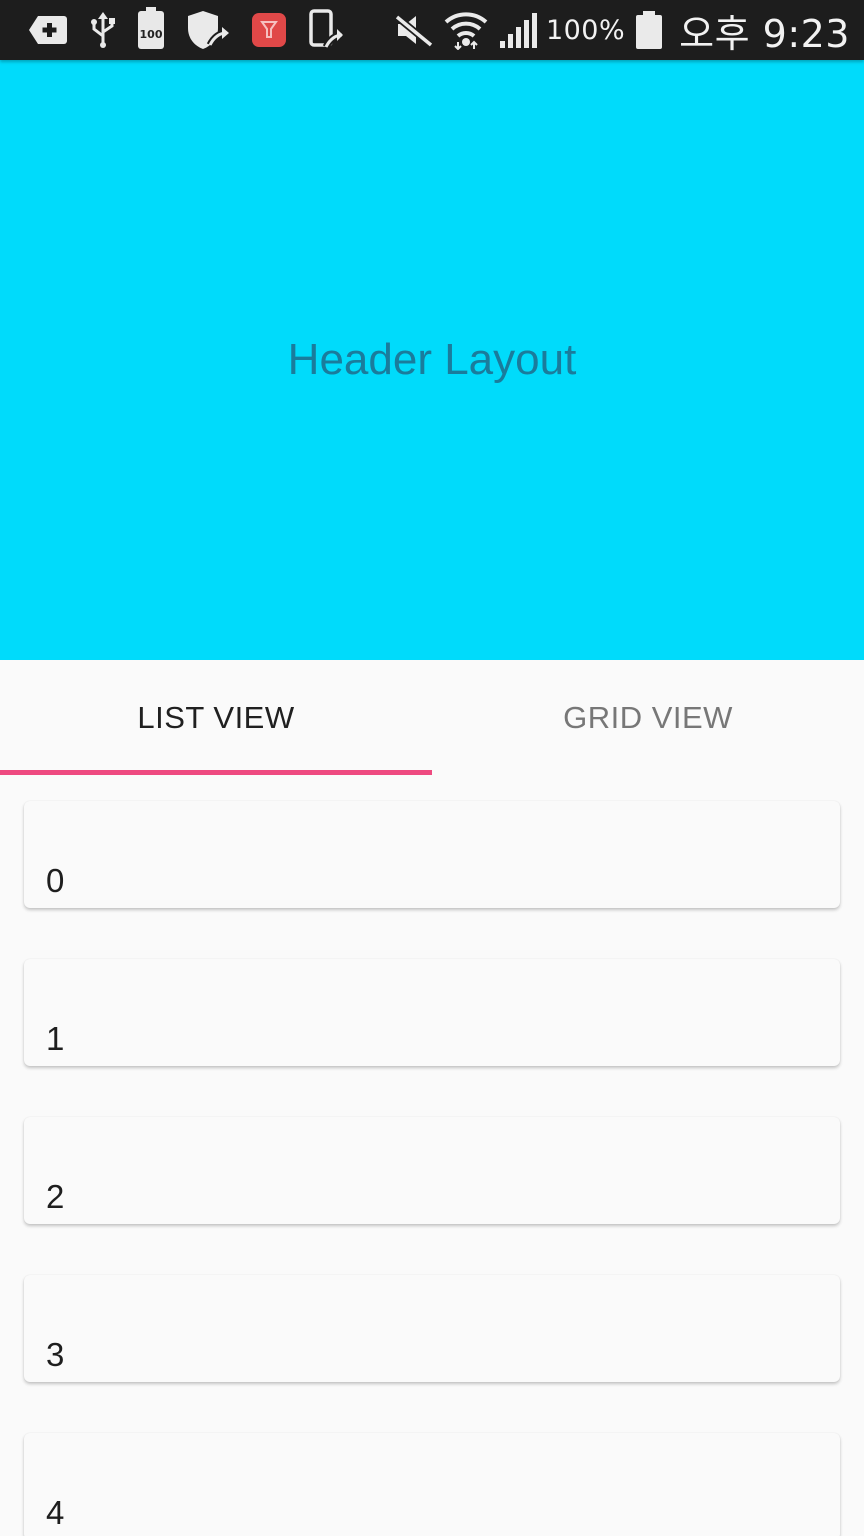 This screenshot has height=1536, width=864. What do you see at coordinates (649, 30) in the screenshot?
I see `battery-icon` at bounding box center [649, 30].